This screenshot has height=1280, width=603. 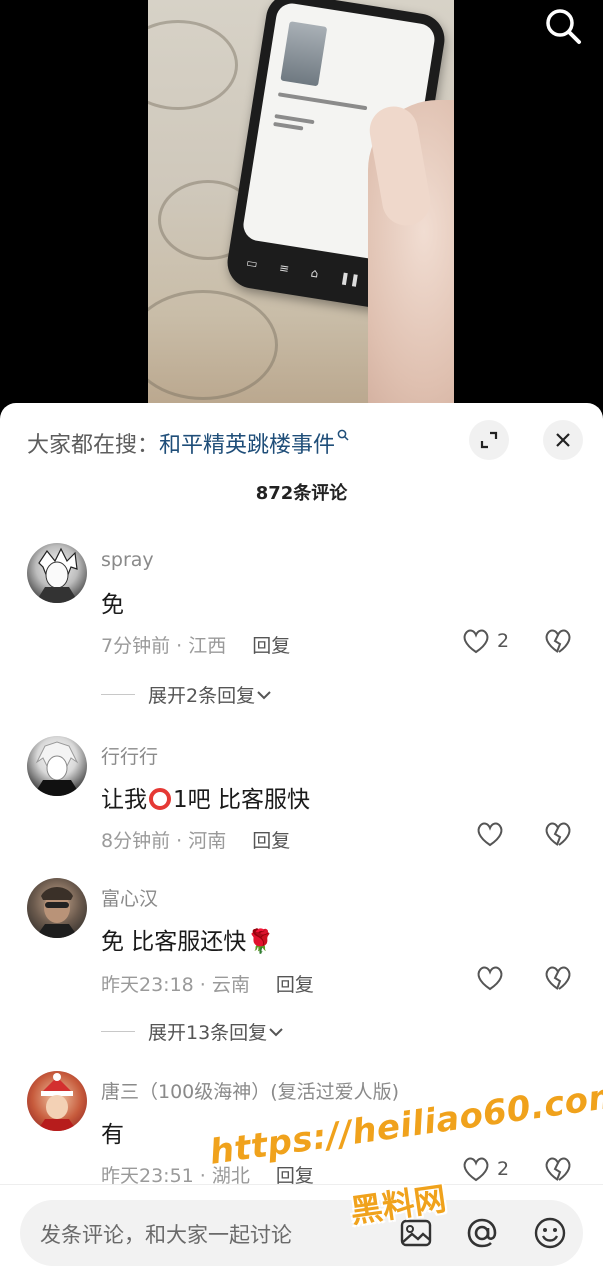 What do you see at coordinates (129, 897) in the screenshot?
I see `comment-username: 富心汉` at bounding box center [129, 897].